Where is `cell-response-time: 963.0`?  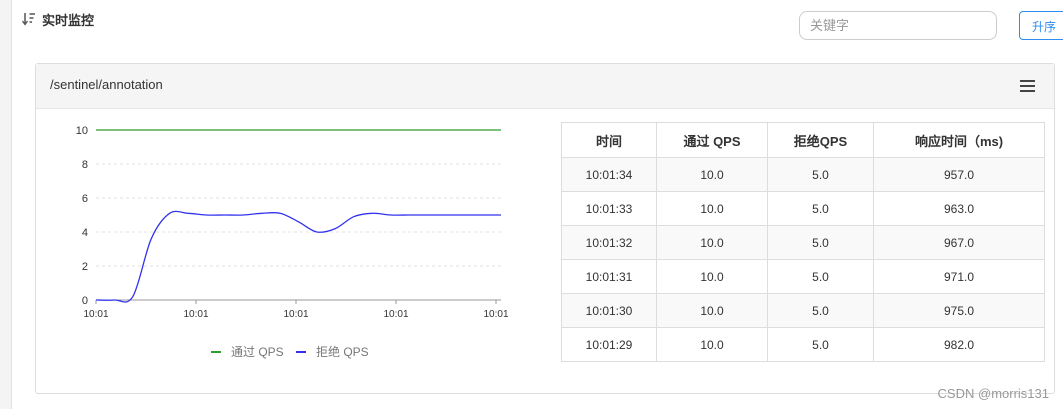
cell-response-time: 963.0 is located at coordinates (959, 208).